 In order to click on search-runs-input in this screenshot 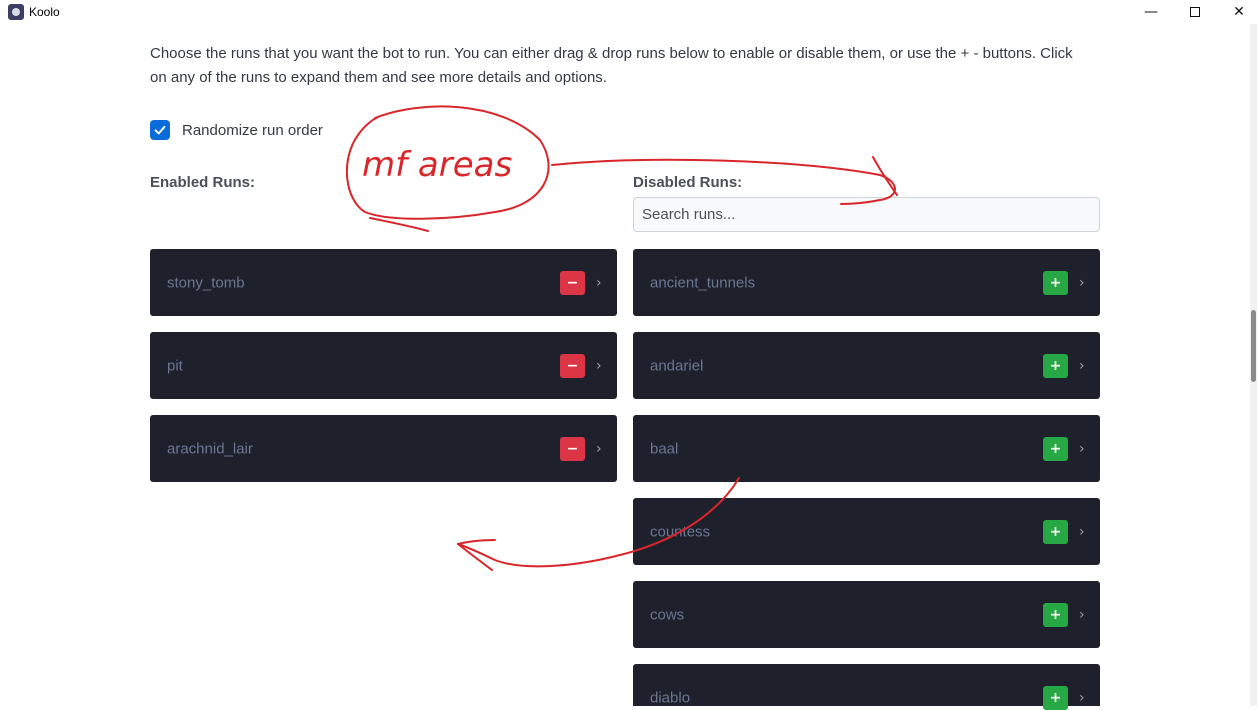, I will do `click(866, 214)`.